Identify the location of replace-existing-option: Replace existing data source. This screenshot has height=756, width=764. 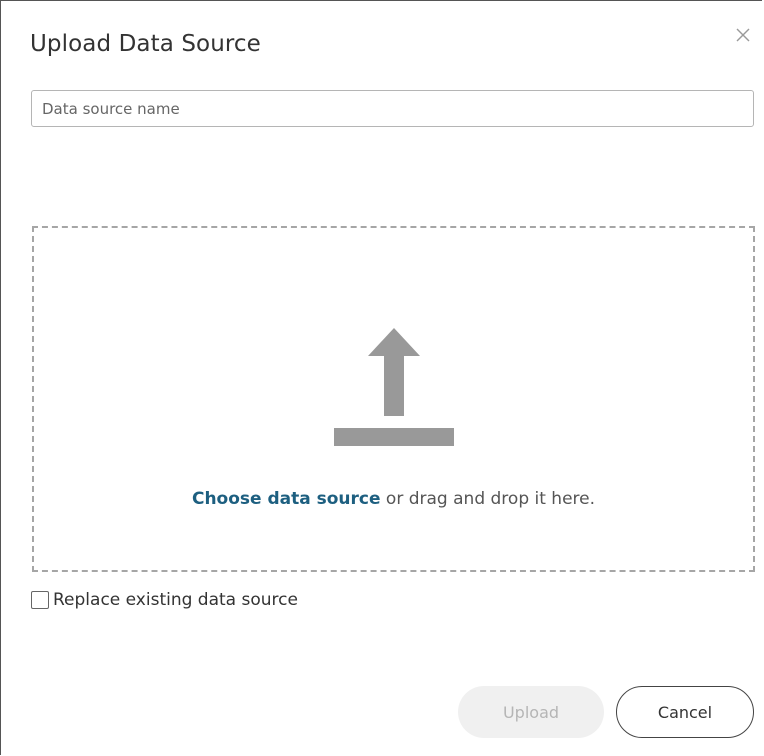
(164, 600).